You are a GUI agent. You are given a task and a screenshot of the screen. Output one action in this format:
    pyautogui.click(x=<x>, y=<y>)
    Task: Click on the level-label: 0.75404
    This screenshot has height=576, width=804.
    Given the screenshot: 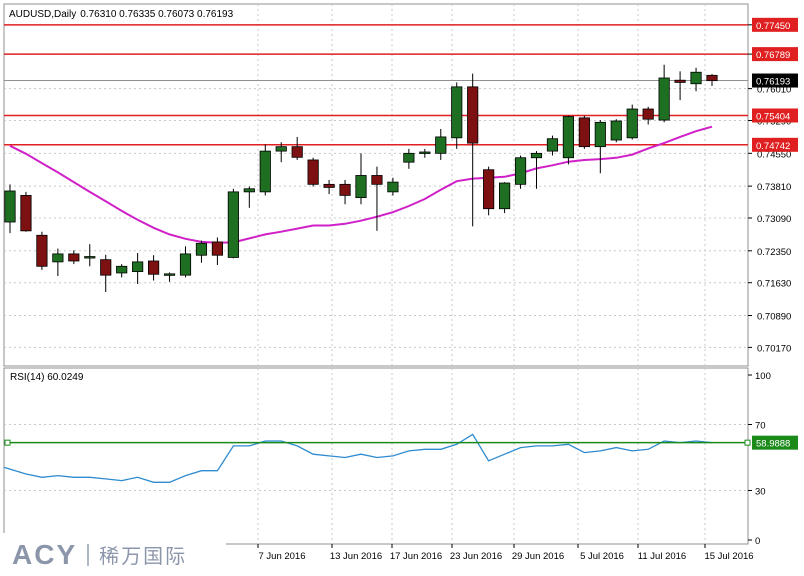 What is the action you would take?
    pyautogui.click(x=773, y=116)
    